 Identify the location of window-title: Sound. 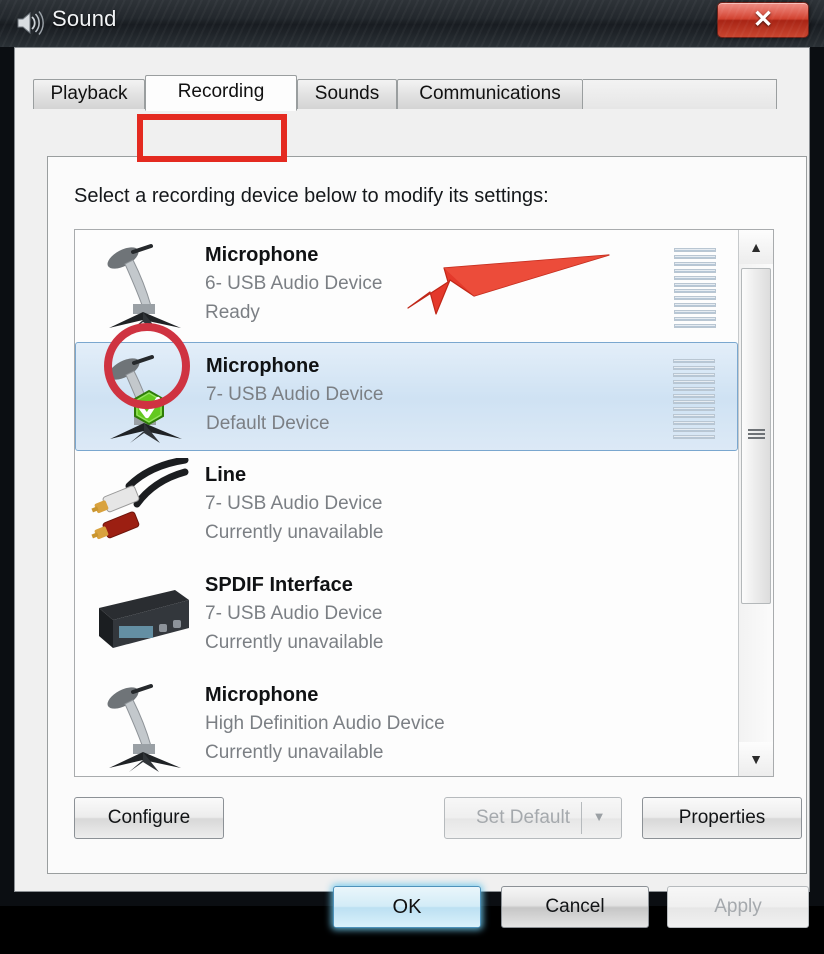
(84, 18).